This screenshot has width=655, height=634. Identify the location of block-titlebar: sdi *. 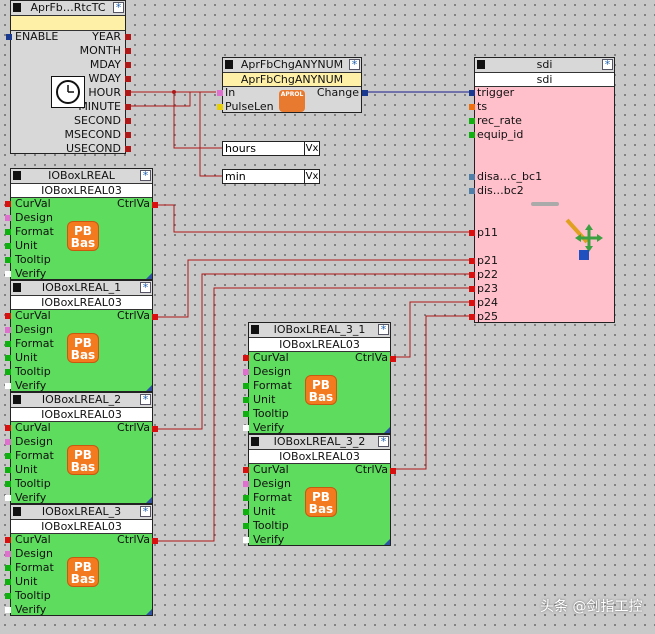
(544, 65).